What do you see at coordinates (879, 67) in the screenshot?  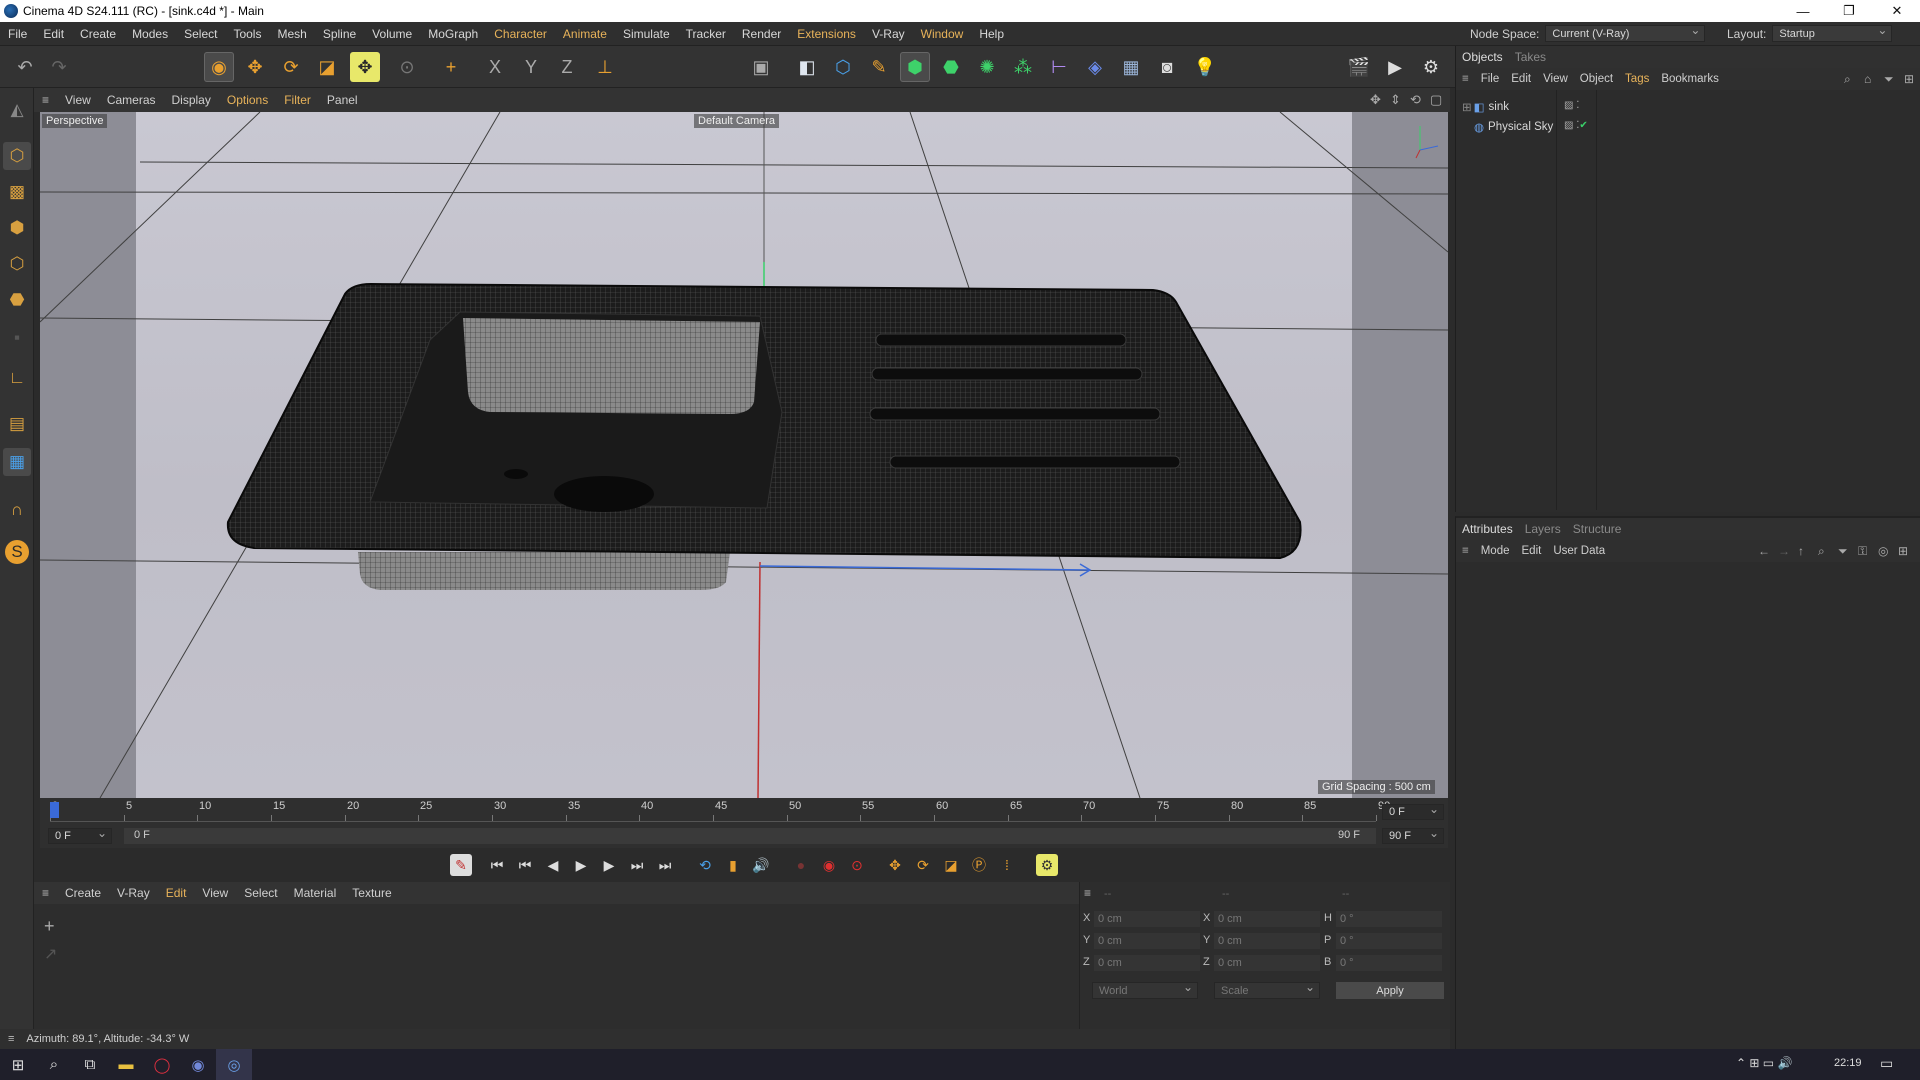 I see `pen-tool-icon: ✎` at bounding box center [879, 67].